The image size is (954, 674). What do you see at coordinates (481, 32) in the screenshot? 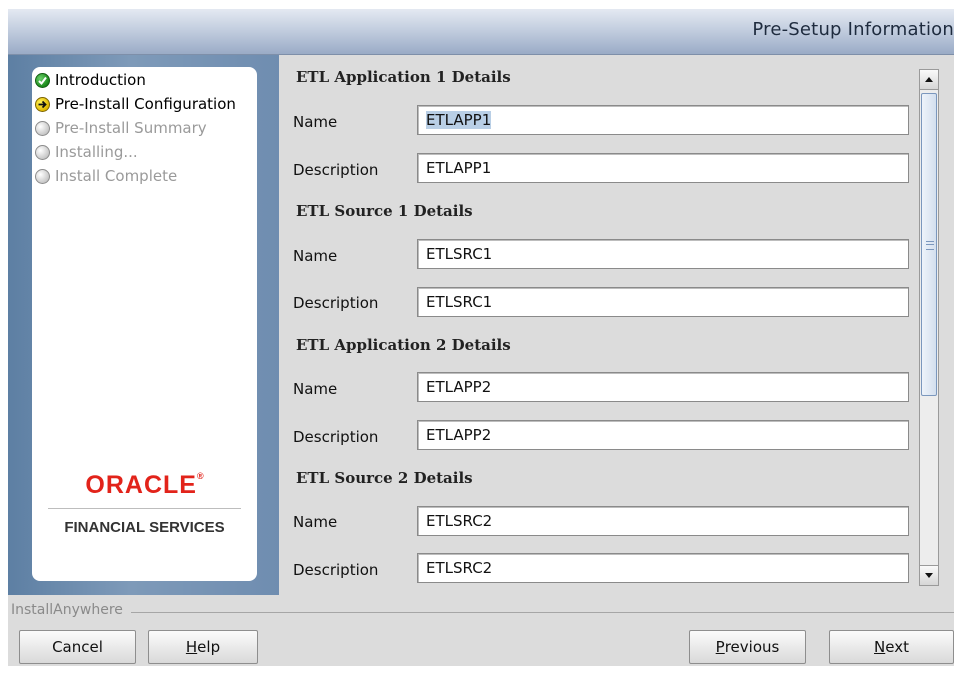
I see `title-bar: Pre-Setup Information` at bounding box center [481, 32].